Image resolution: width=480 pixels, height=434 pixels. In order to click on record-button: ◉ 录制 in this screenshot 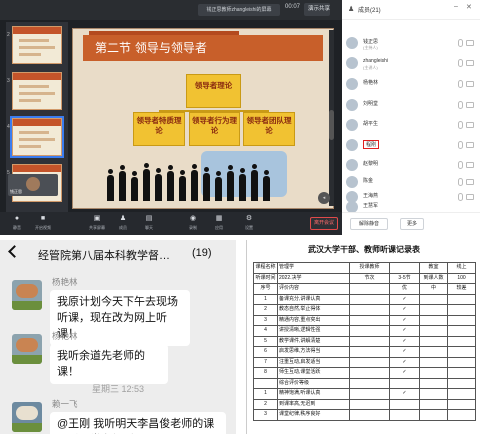, I will do `click(193, 224)`.